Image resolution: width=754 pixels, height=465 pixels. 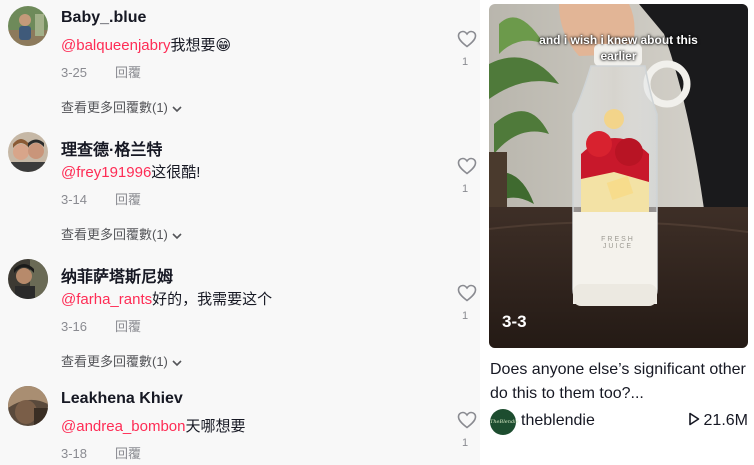 I want to click on comment-body: 天哪想要, so click(x=215, y=426).